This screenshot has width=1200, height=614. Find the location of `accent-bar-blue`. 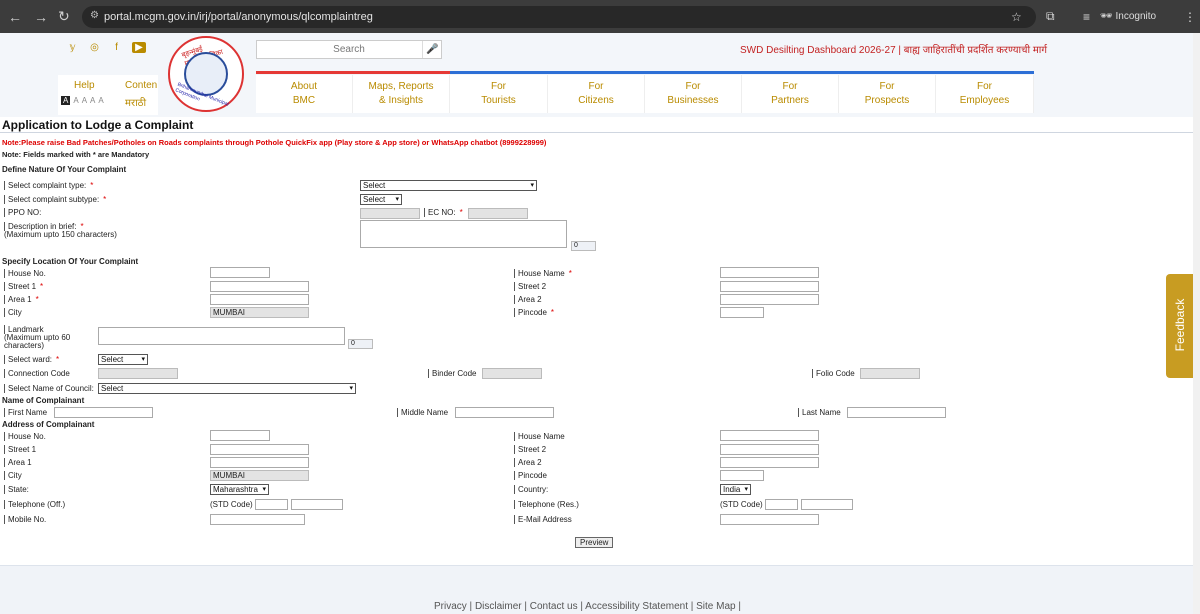

accent-bar-blue is located at coordinates (742, 72).